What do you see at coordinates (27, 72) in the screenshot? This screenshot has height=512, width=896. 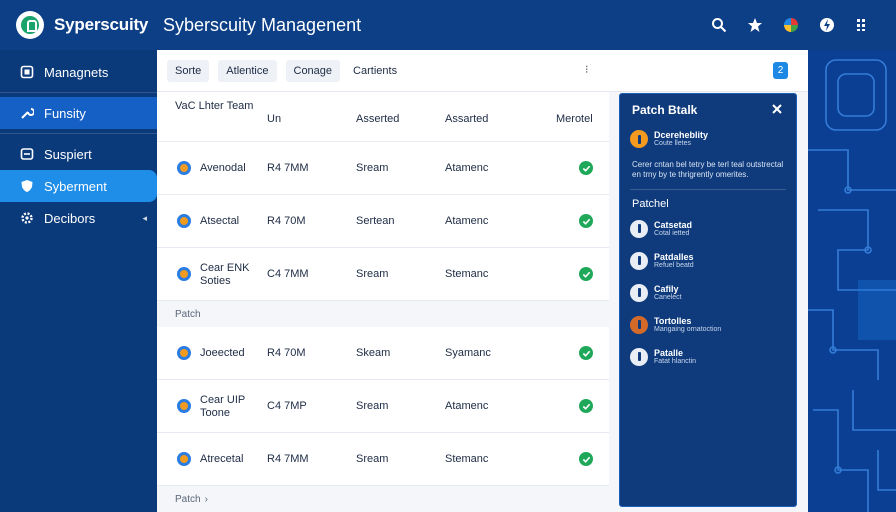 I see `home-icon` at bounding box center [27, 72].